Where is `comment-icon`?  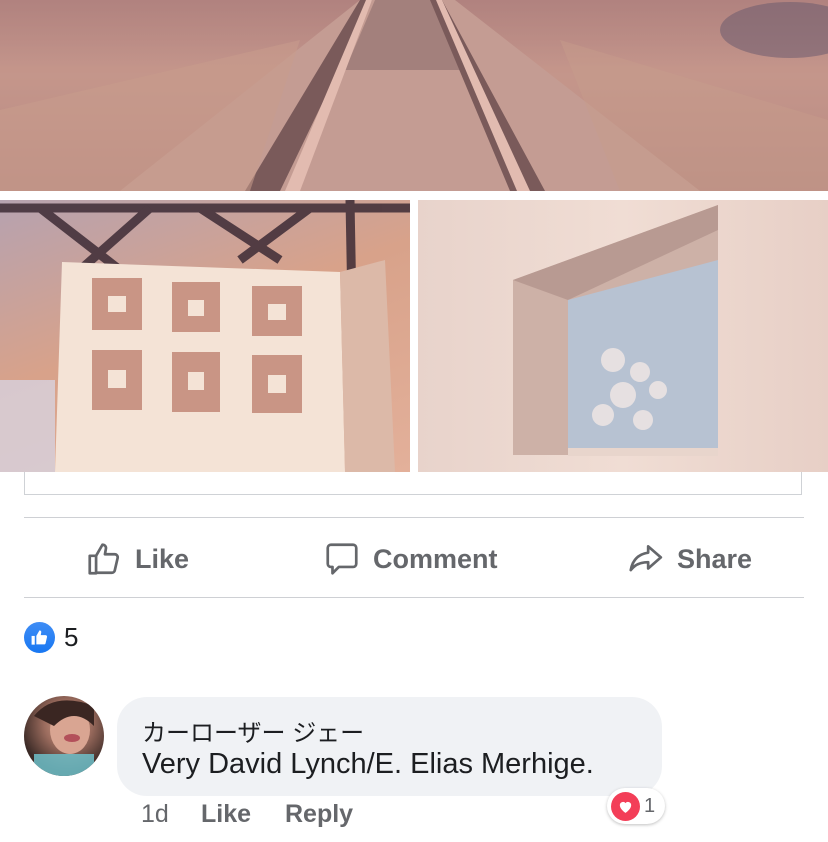
comment-icon is located at coordinates (342, 559).